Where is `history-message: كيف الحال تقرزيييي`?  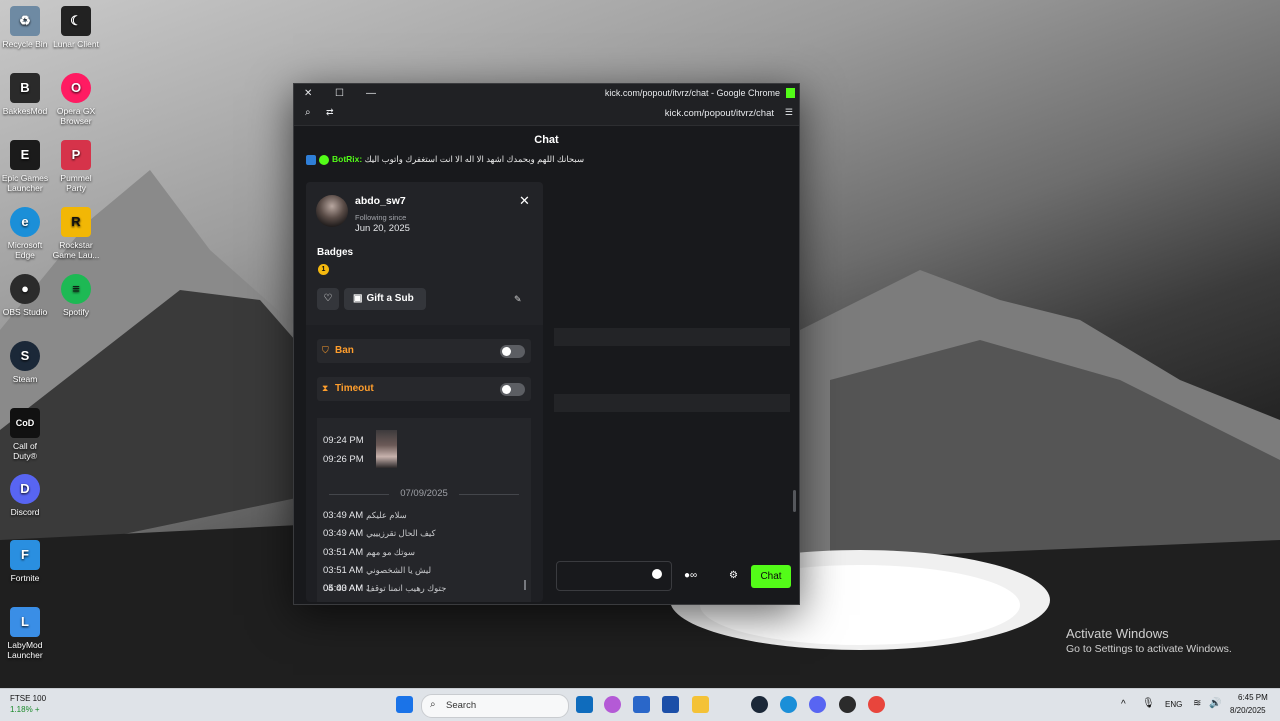 history-message: كيف الحال تقرزيييي is located at coordinates (401, 533).